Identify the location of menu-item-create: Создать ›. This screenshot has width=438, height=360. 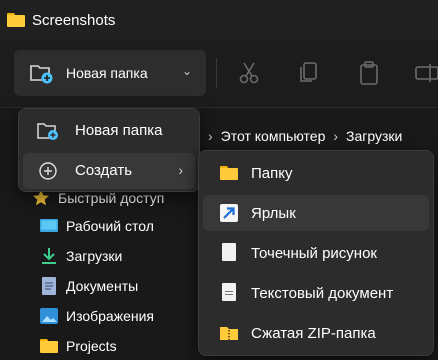
(109, 171).